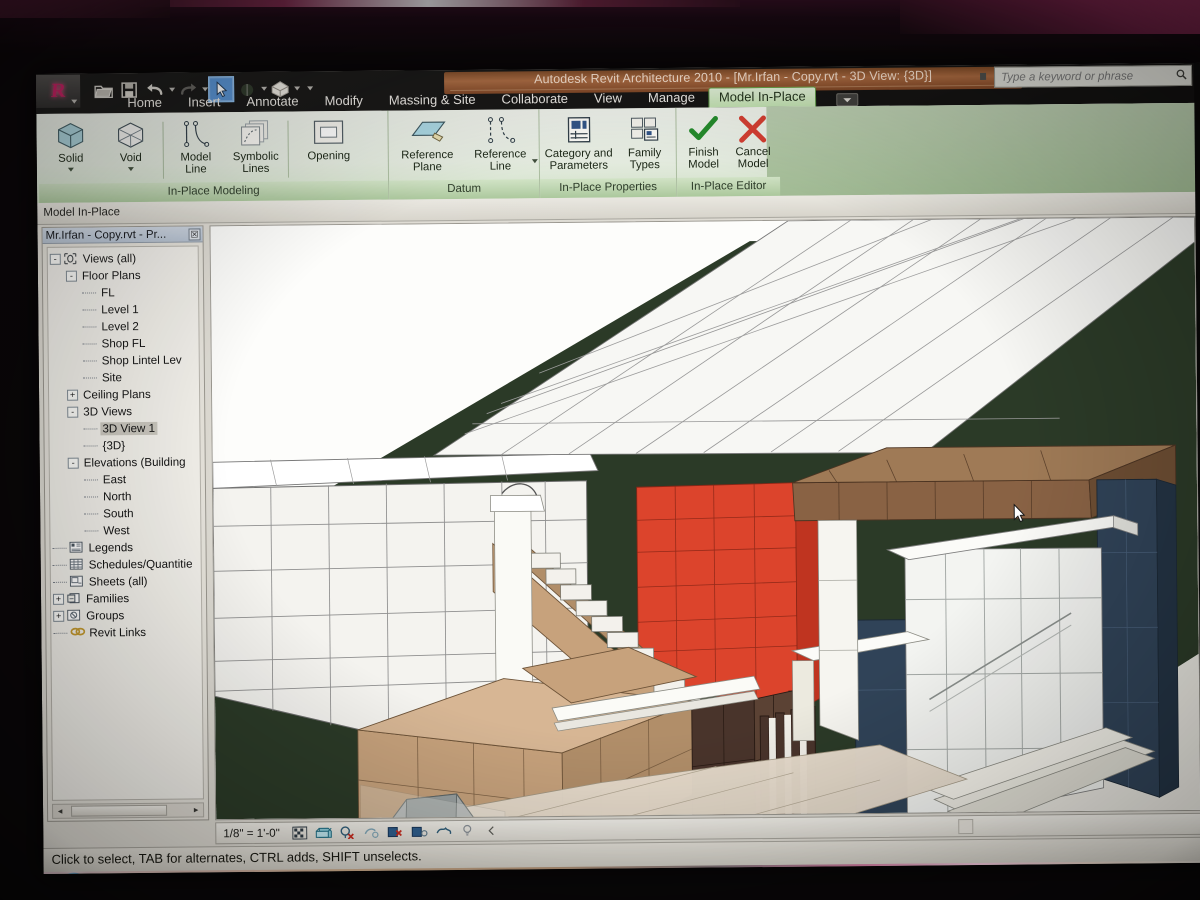 Image resolution: width=1200 pixels, height=900 pixels. I want to click on project-browser-hscrollbar: ◂ ▸, so click(128, 810).